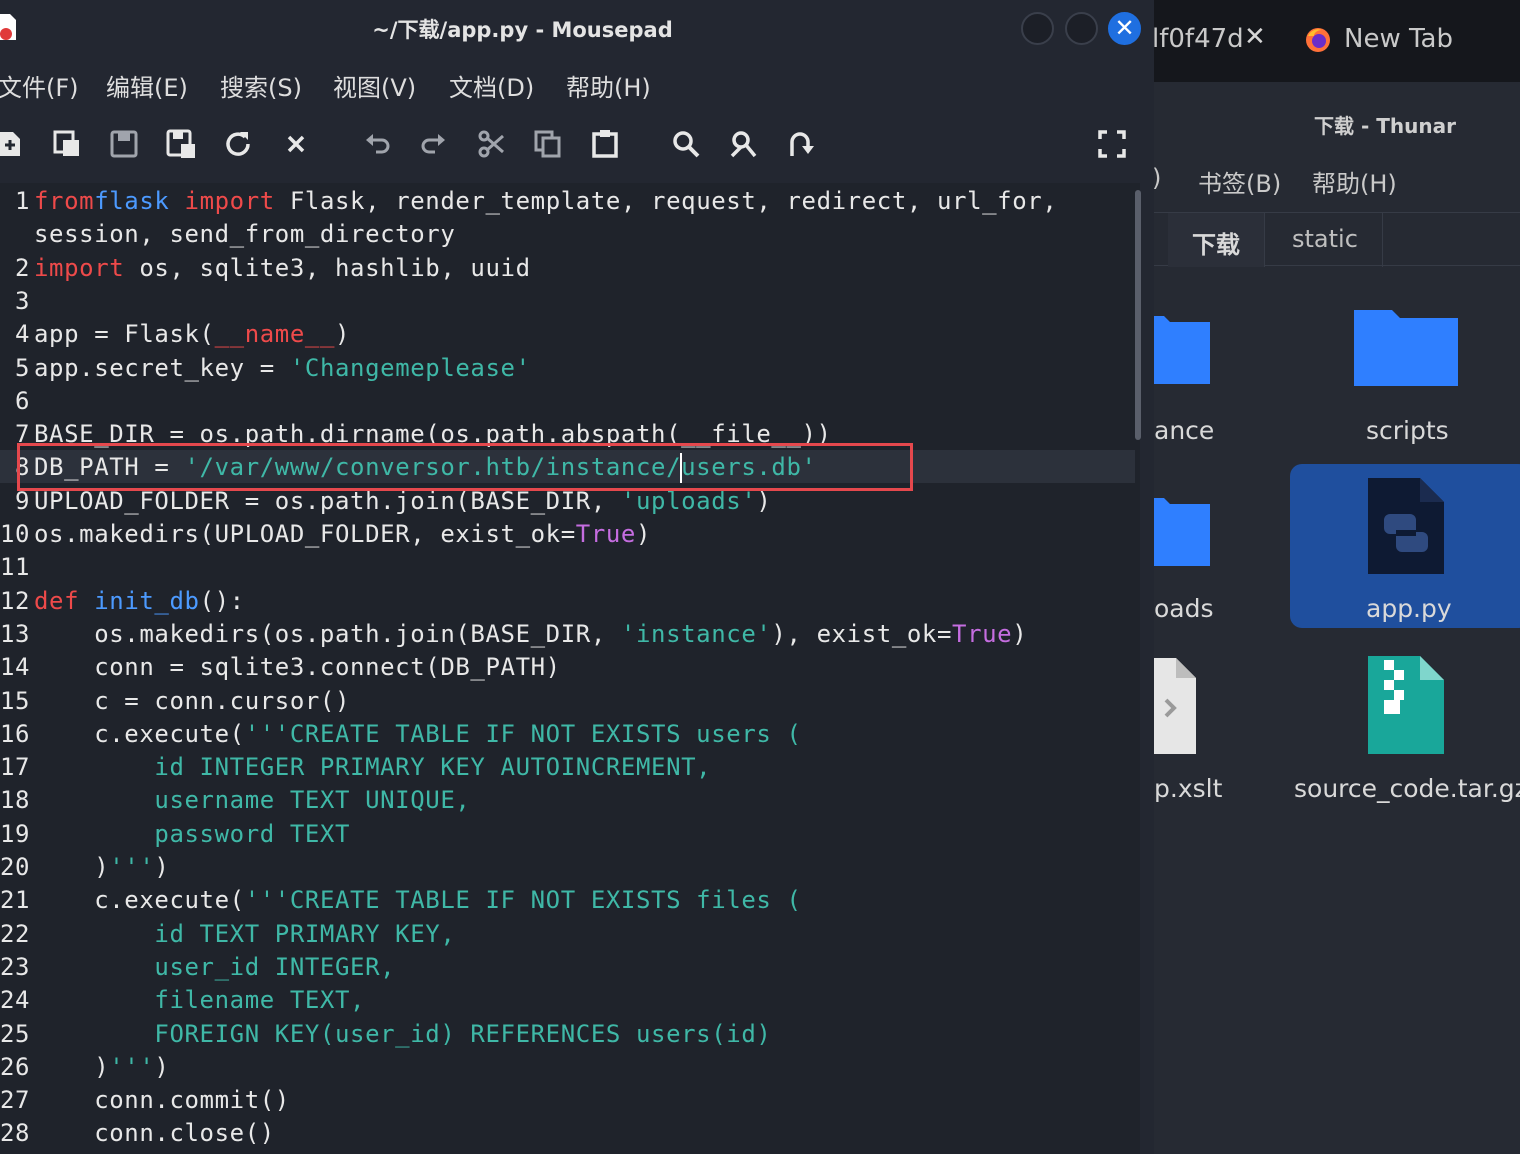 The width and height of the screenshot is (1520, 1154). Describe the element at coordinates (15, 767) in the screenshot. I see `line-number: 17` at that location.